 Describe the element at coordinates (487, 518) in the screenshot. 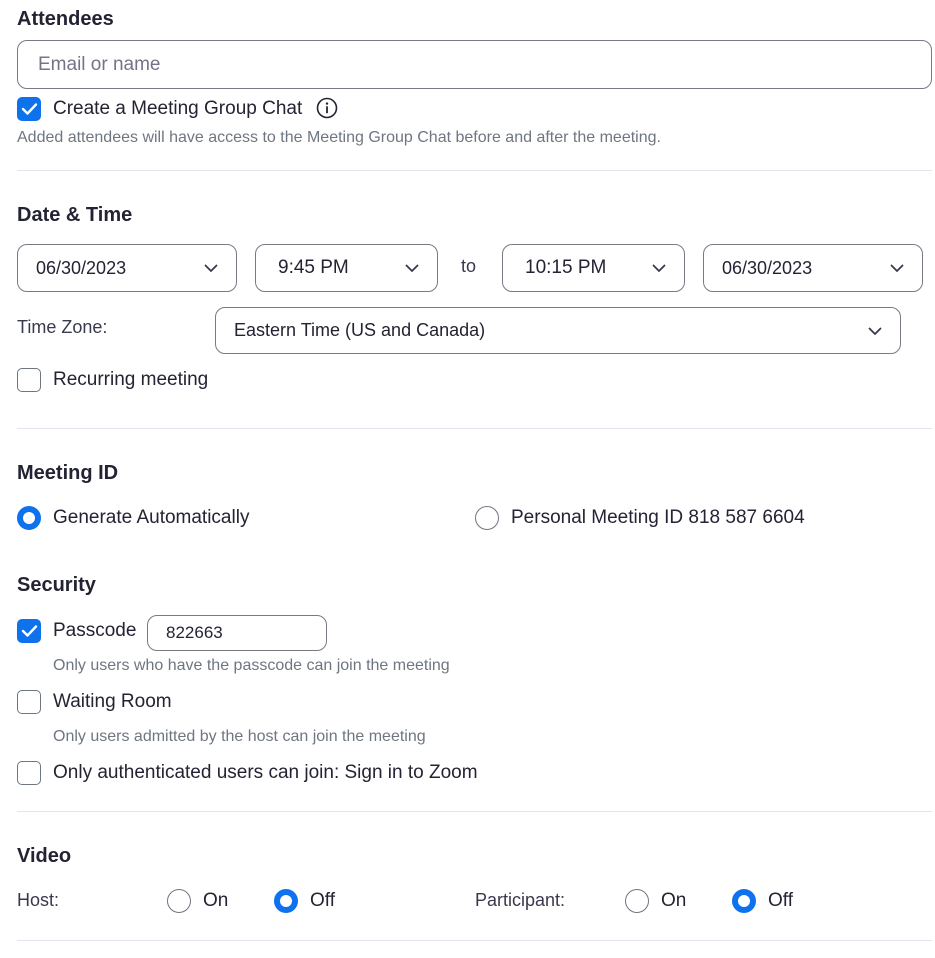

I see `personal-meeting-id-radio` at that location.